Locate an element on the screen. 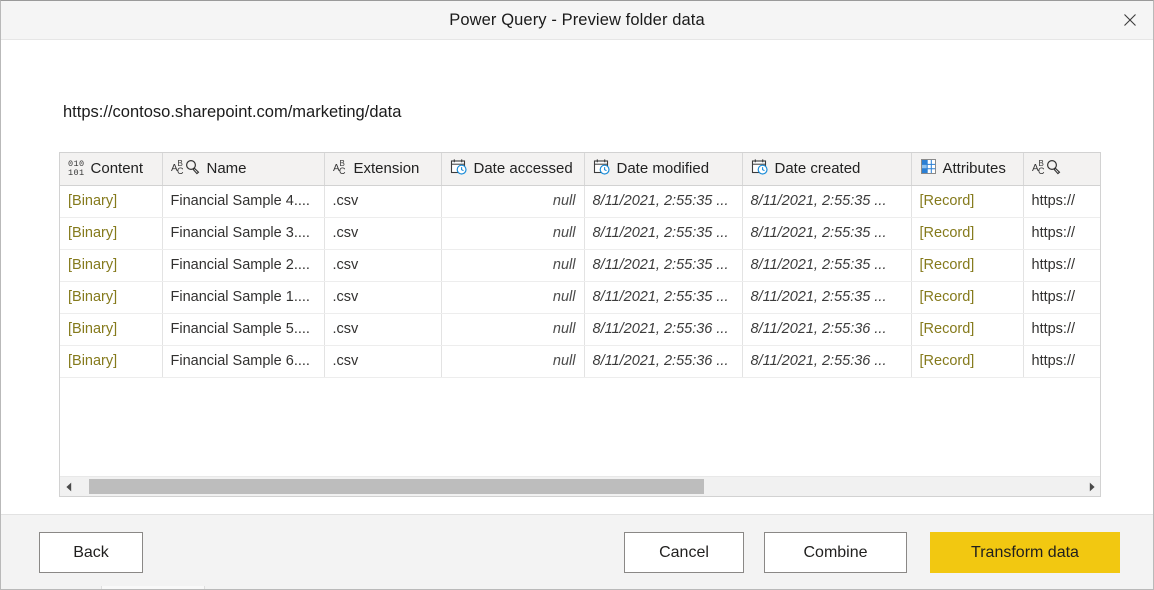 Image resolution: width=1154 pixels, height=590 pixels. column-header-folder-path: A B C is located at coordinates (1061, 169).